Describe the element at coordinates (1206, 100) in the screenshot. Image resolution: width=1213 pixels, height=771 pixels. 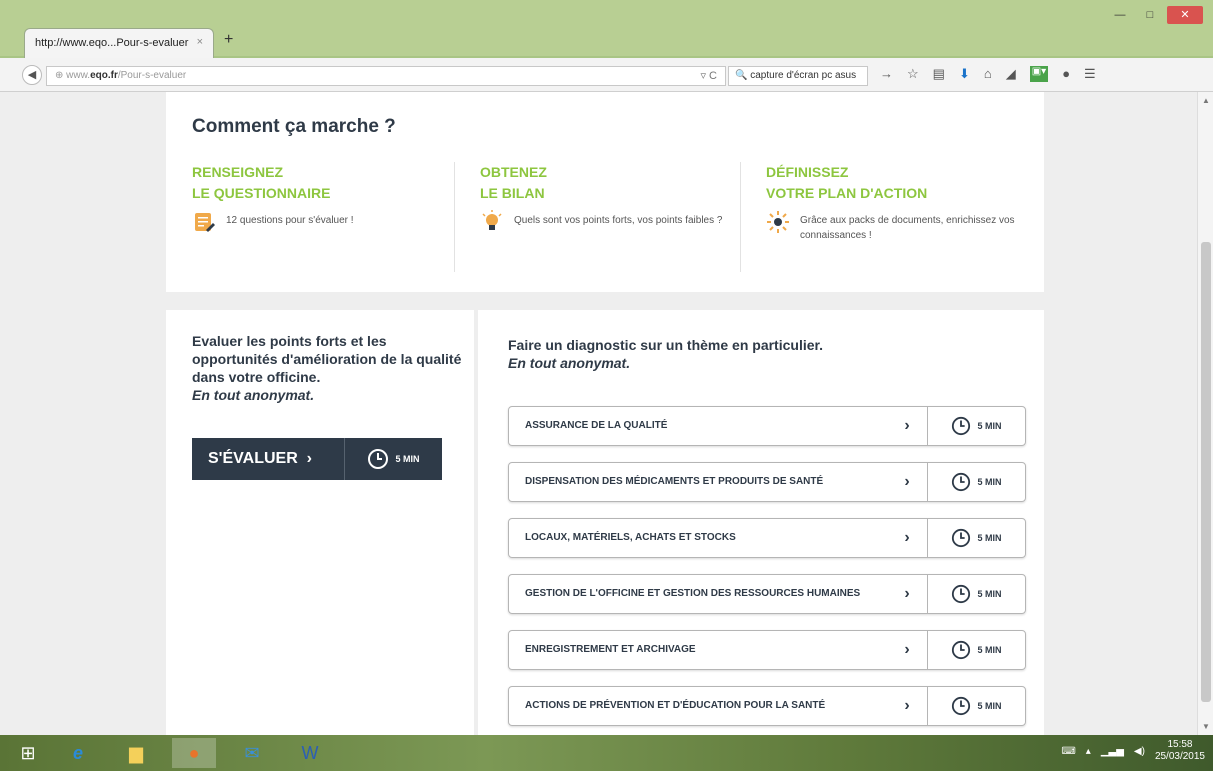
I see `scroll-up-icon: ▲` at that location.